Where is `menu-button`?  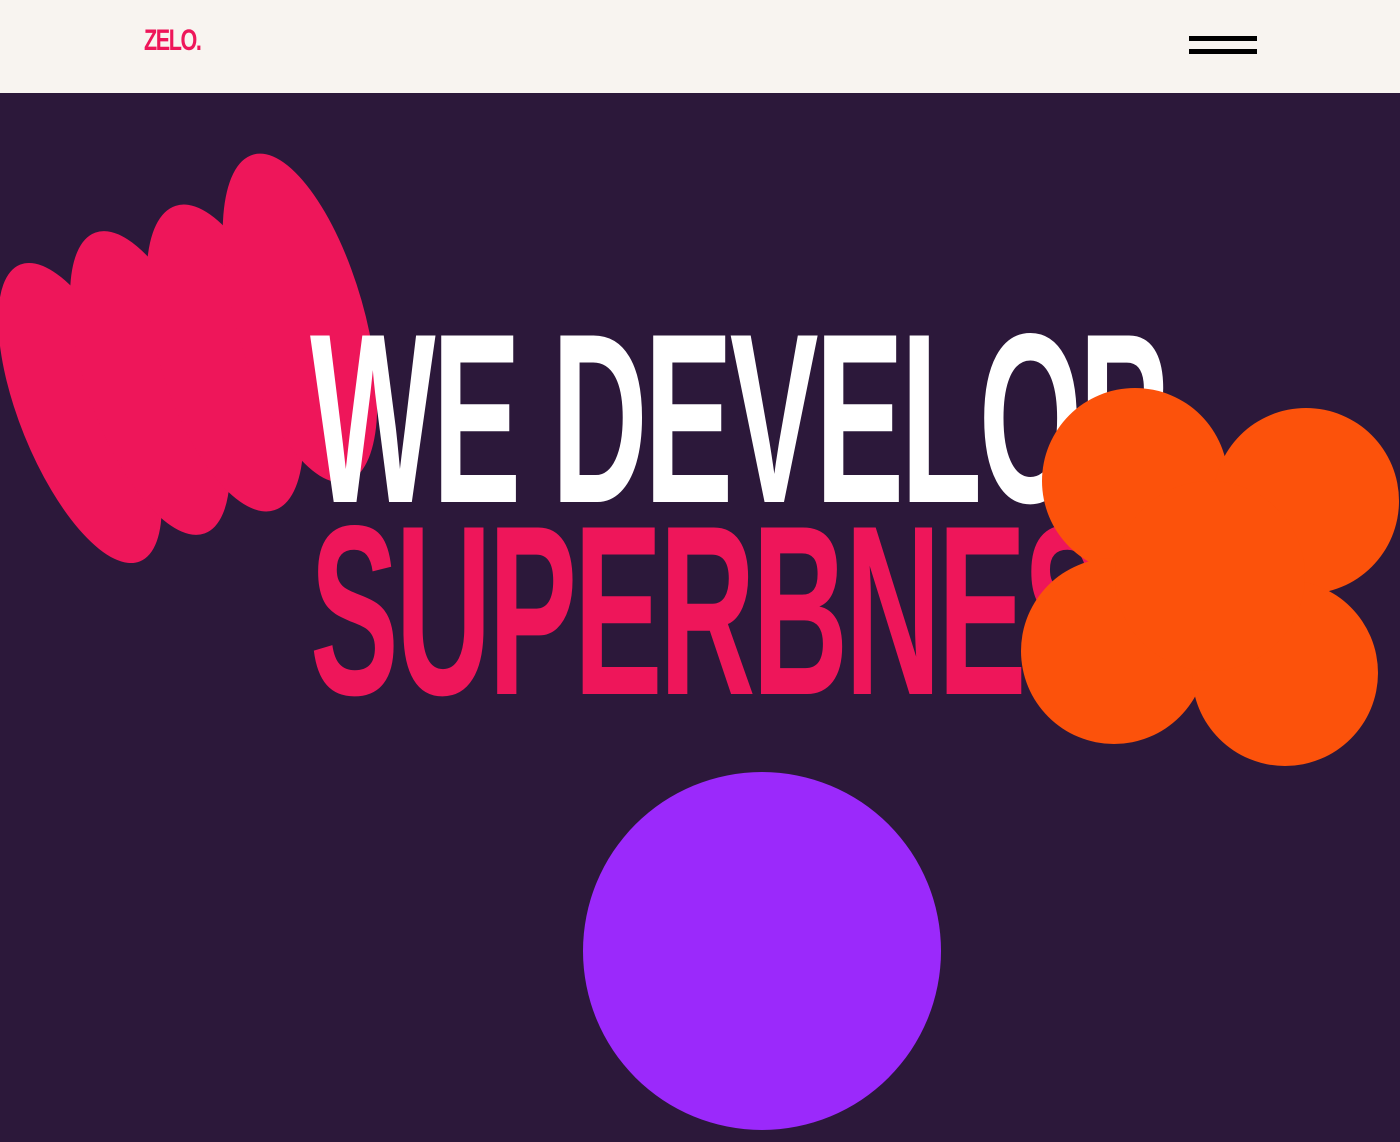 menu-button is located at coordinates (1222, 45).